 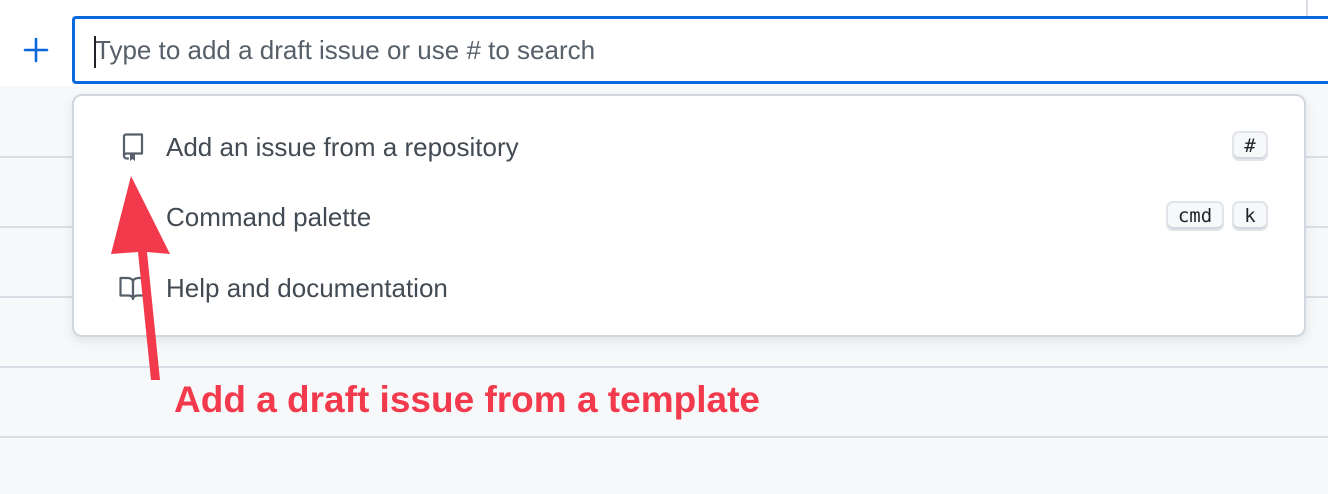 What do you see at coordinates (133, 147) in the screenshot?
I see `repo-icon` at bounding box center [133, 147].